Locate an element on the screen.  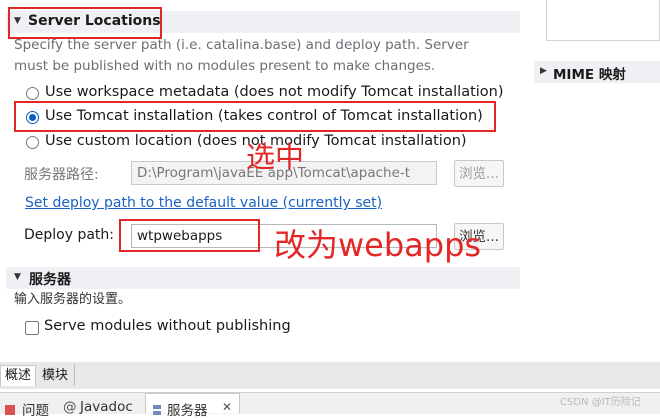
collapse-triangle-icon: ▼ is located at coordinates (17, 277).